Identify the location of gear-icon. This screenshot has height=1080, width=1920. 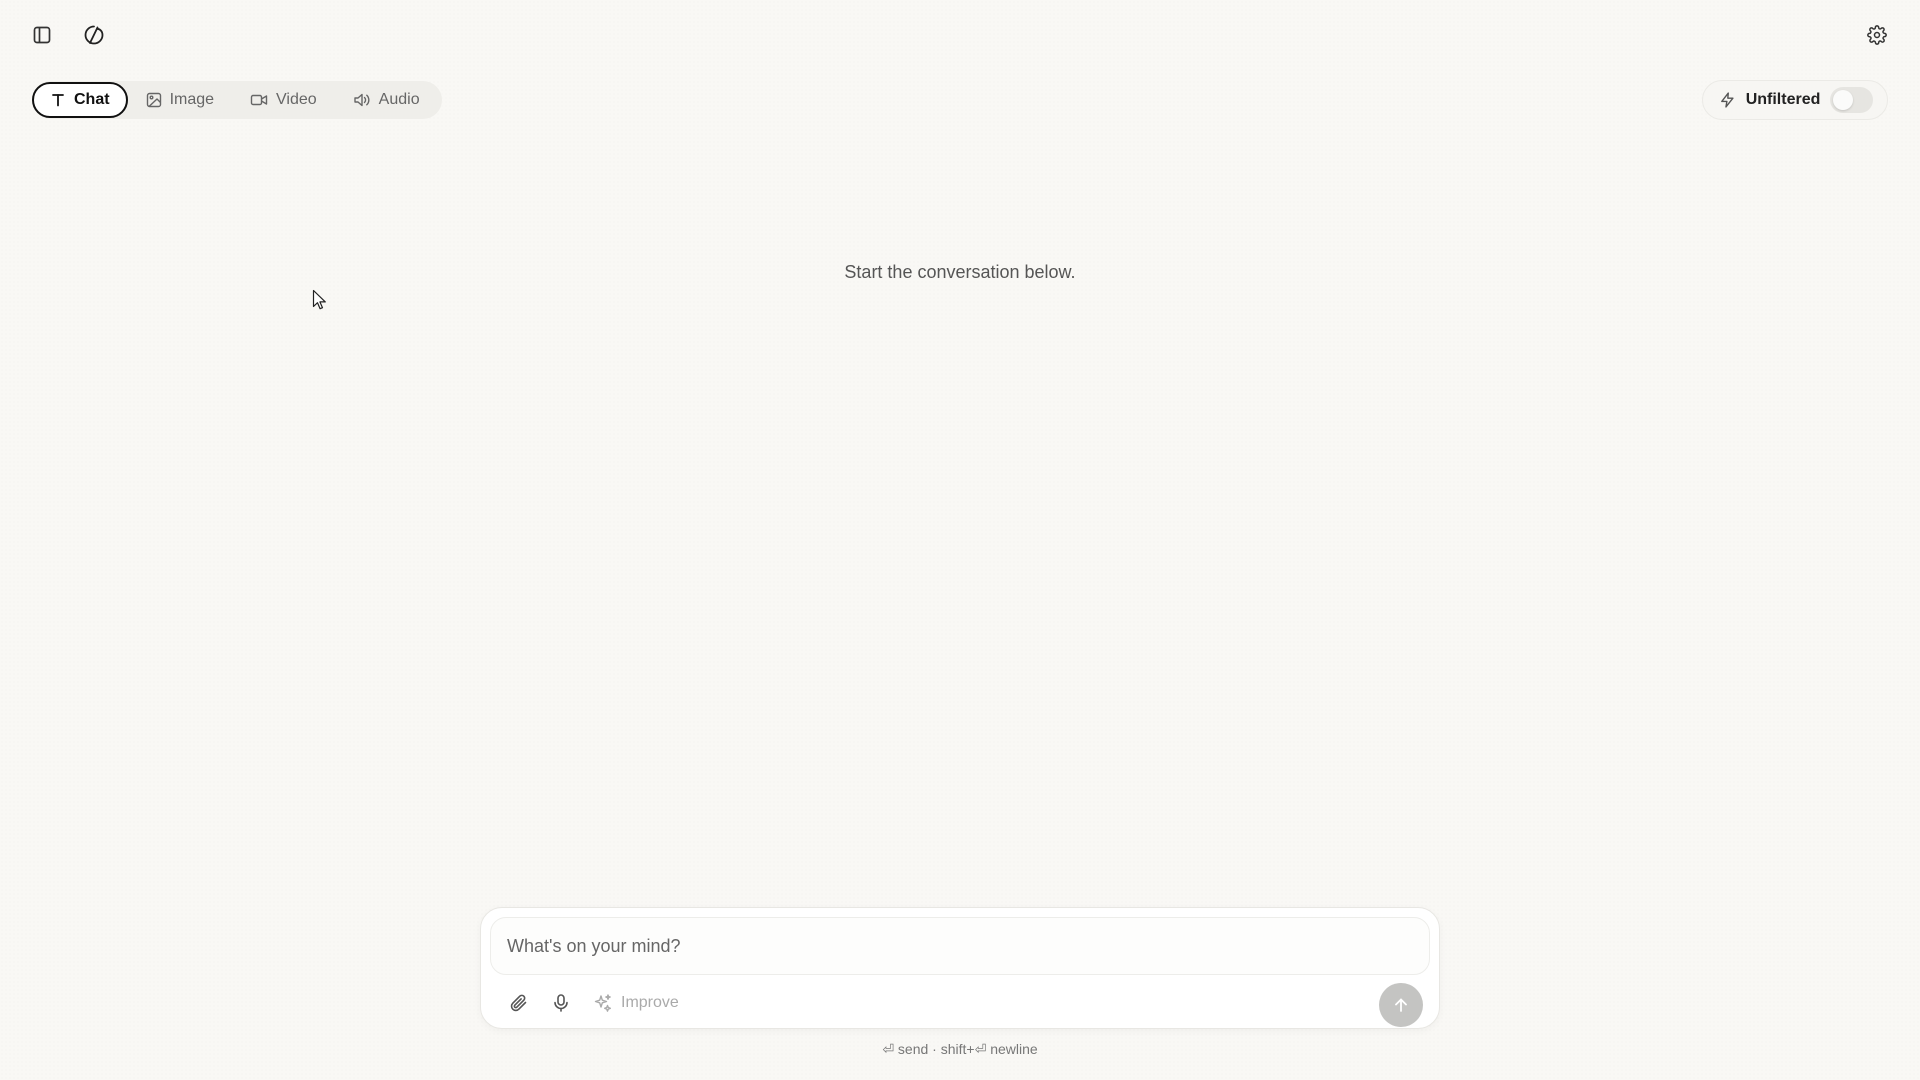
(1877, 35).